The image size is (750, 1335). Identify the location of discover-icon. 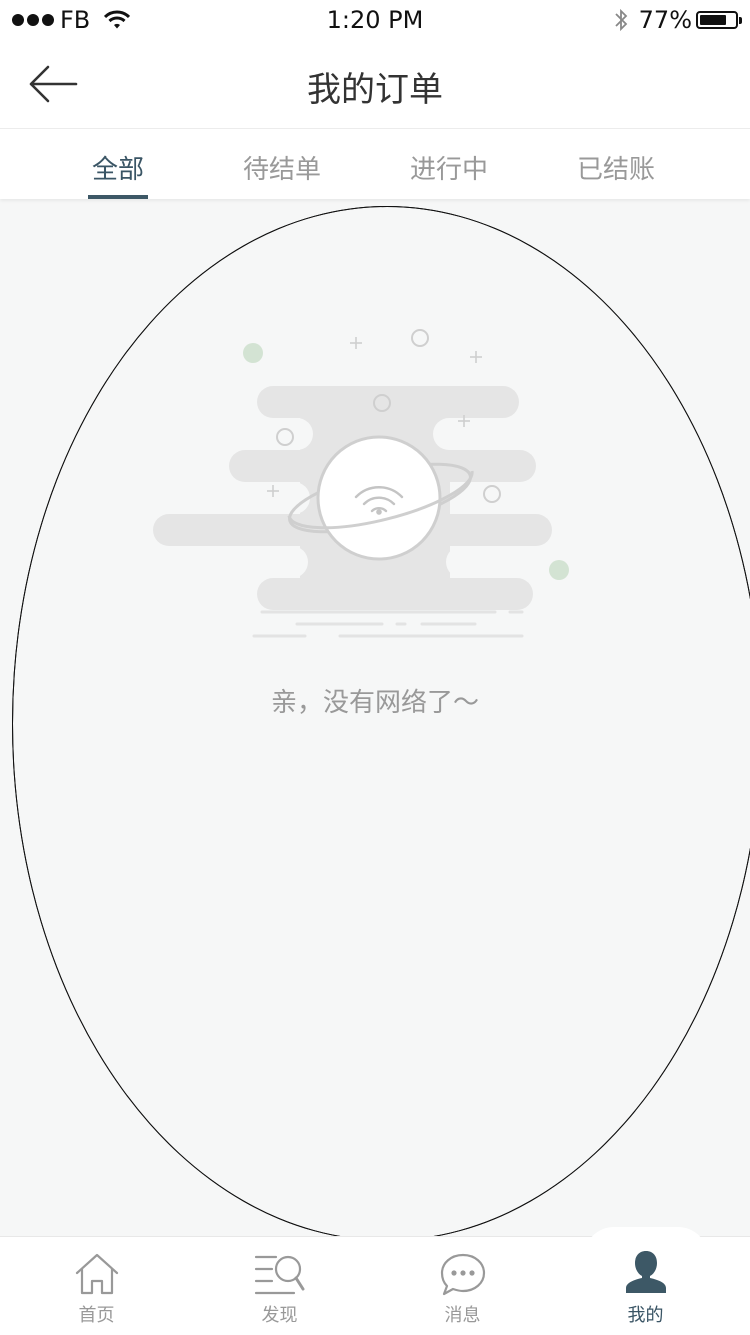
(279, 1275).